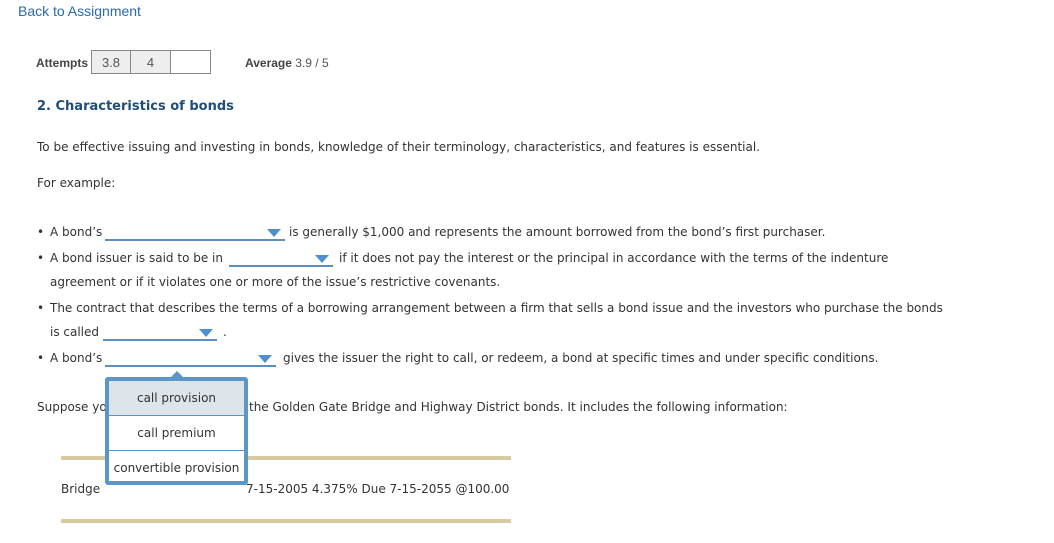 The image size is (1054, 543). What do you see at coordinates (75, 332) in the screenshot?
I see `bullet-3-line2-before: is called` at bounding box center [75, 332].